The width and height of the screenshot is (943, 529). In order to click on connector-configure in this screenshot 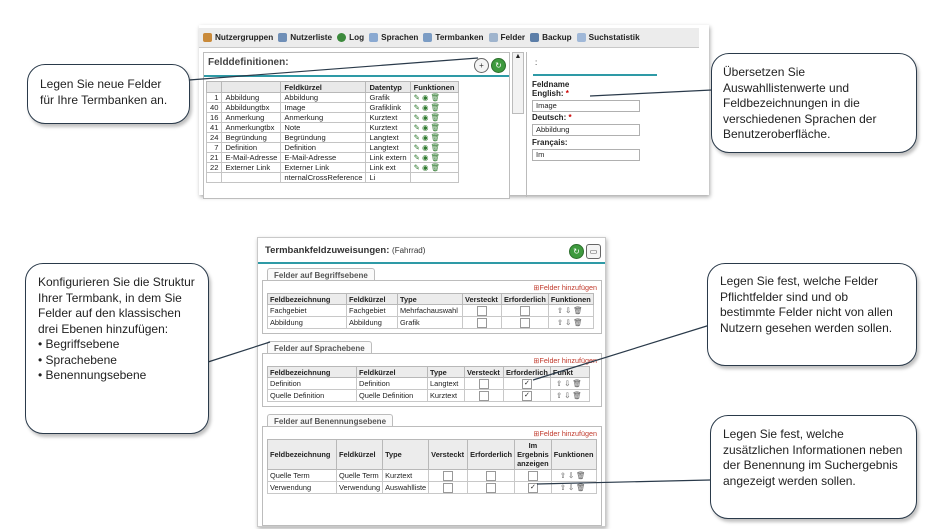, I will do `click(239, 352)`.